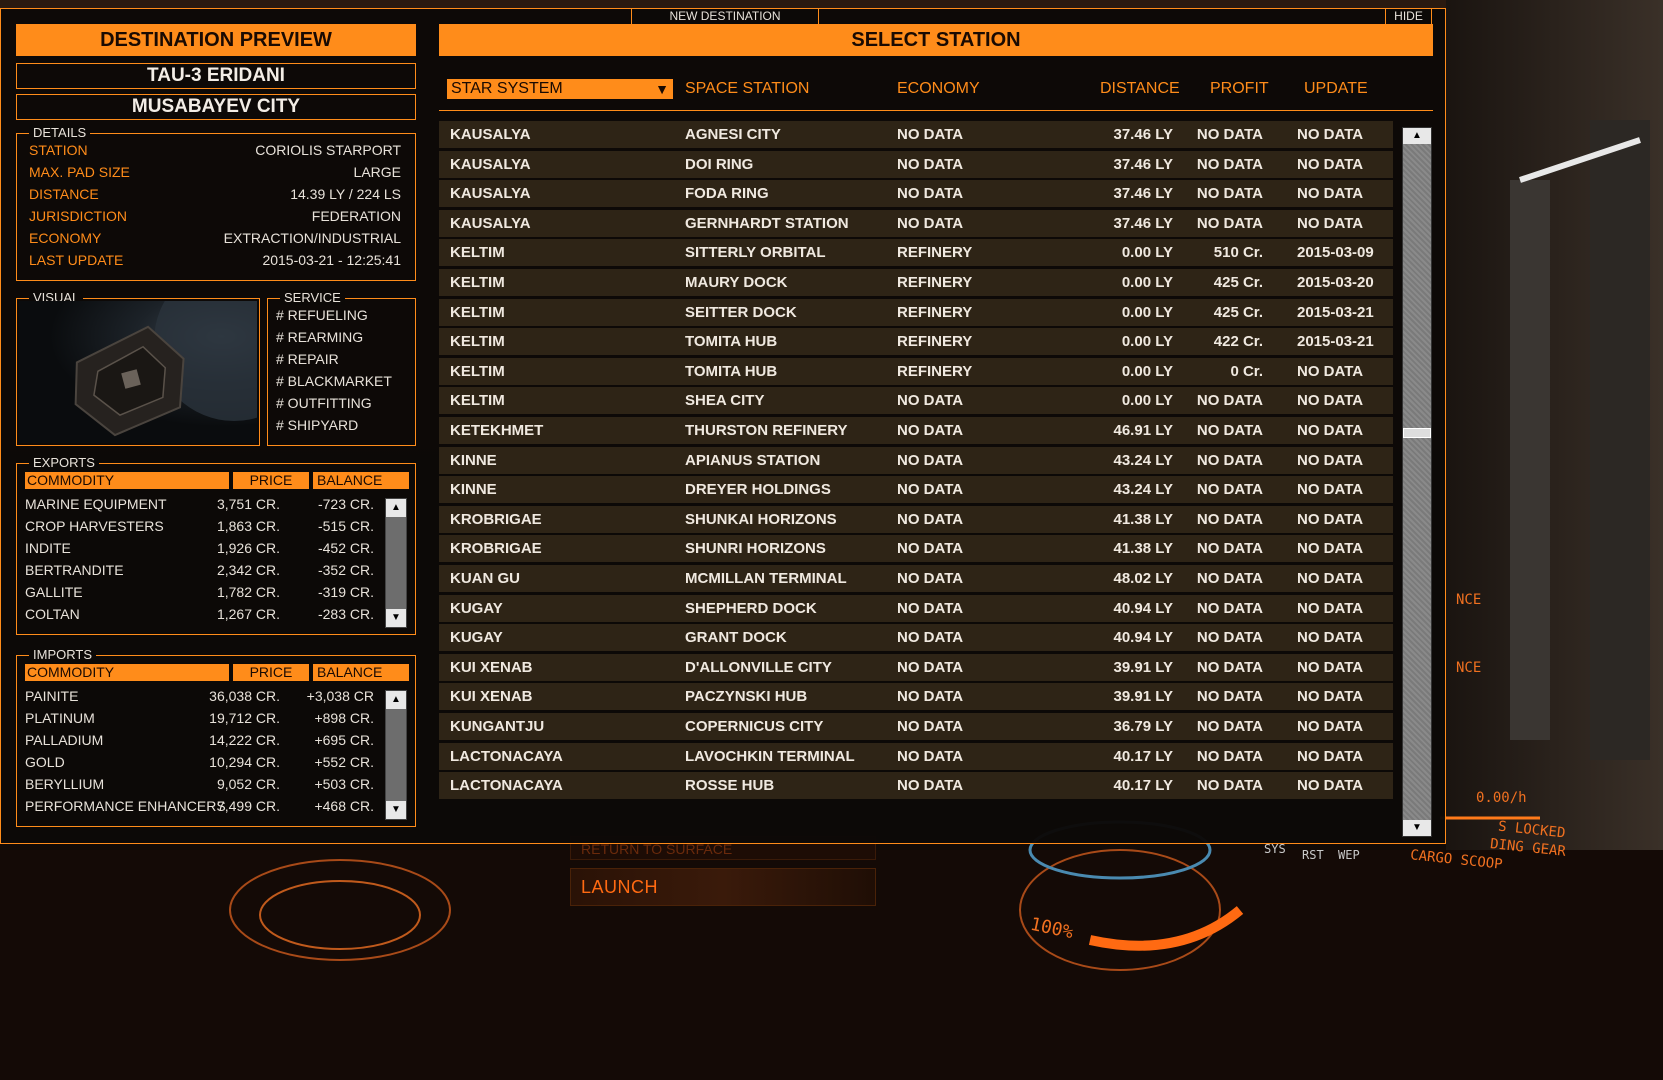 This screenshot has height=1080, width=1663. Describe the element at coordinates (202, 806) in the screenshot. I see `commodity-row: PERFORMANCE ENHANCERS 7,499 CR. +468 CR.` at that location.